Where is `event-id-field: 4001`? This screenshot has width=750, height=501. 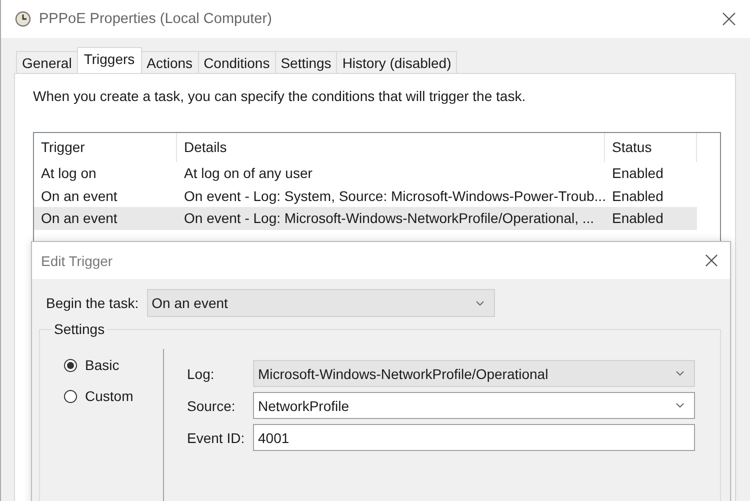
event-id-field: 4001 is located at coordinates (474, 437).